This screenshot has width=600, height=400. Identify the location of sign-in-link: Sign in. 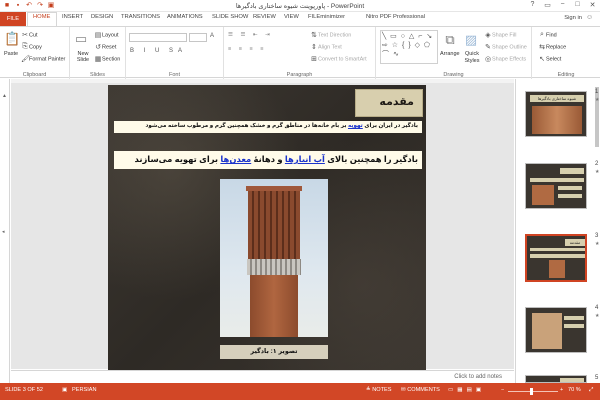
(573, 18).